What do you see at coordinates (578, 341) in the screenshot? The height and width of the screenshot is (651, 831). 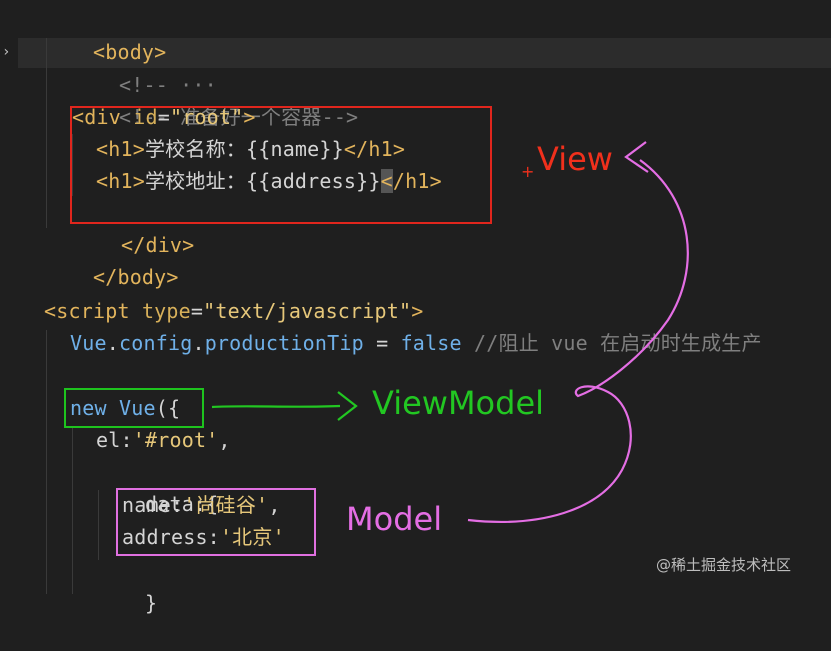 I see `mvvm-flow-curve` at bounding box center [578, 341].